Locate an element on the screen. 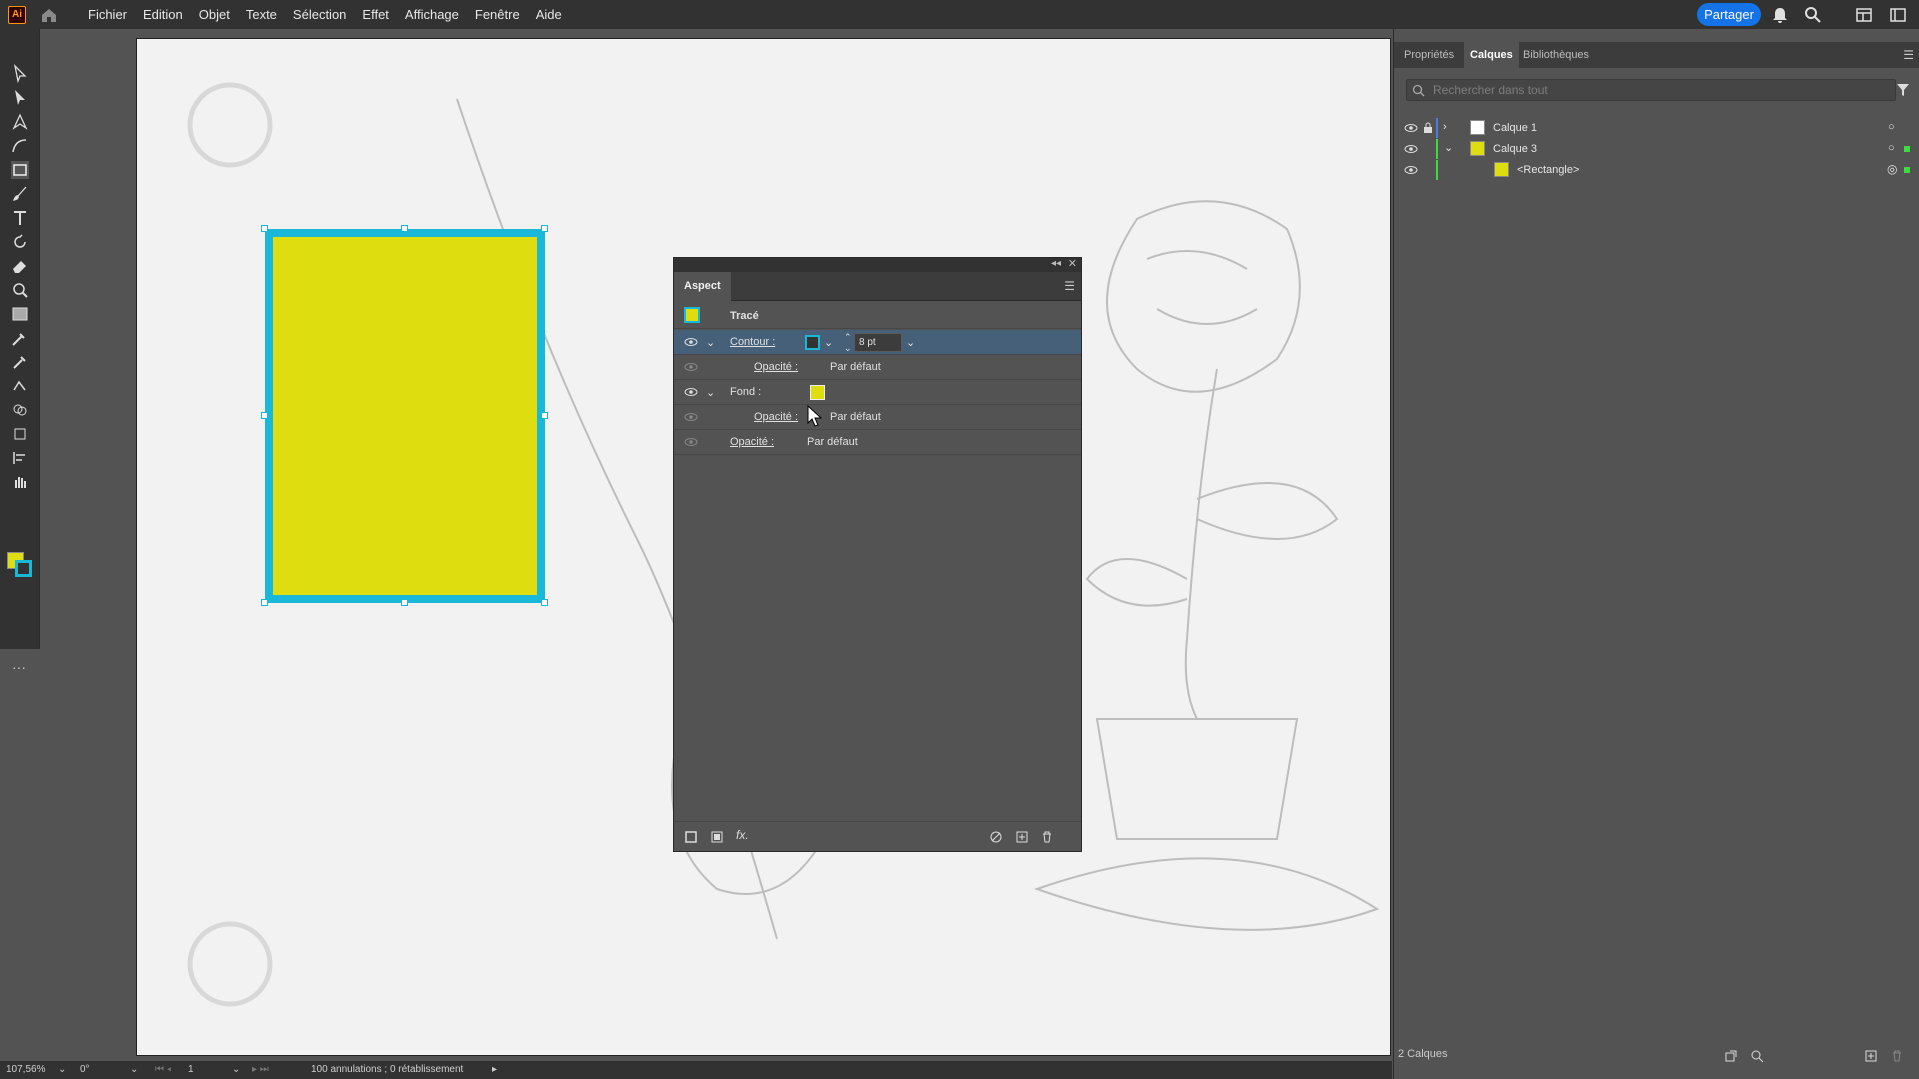  puppet-warp-tool-icon is located at coordinates (20, 386).